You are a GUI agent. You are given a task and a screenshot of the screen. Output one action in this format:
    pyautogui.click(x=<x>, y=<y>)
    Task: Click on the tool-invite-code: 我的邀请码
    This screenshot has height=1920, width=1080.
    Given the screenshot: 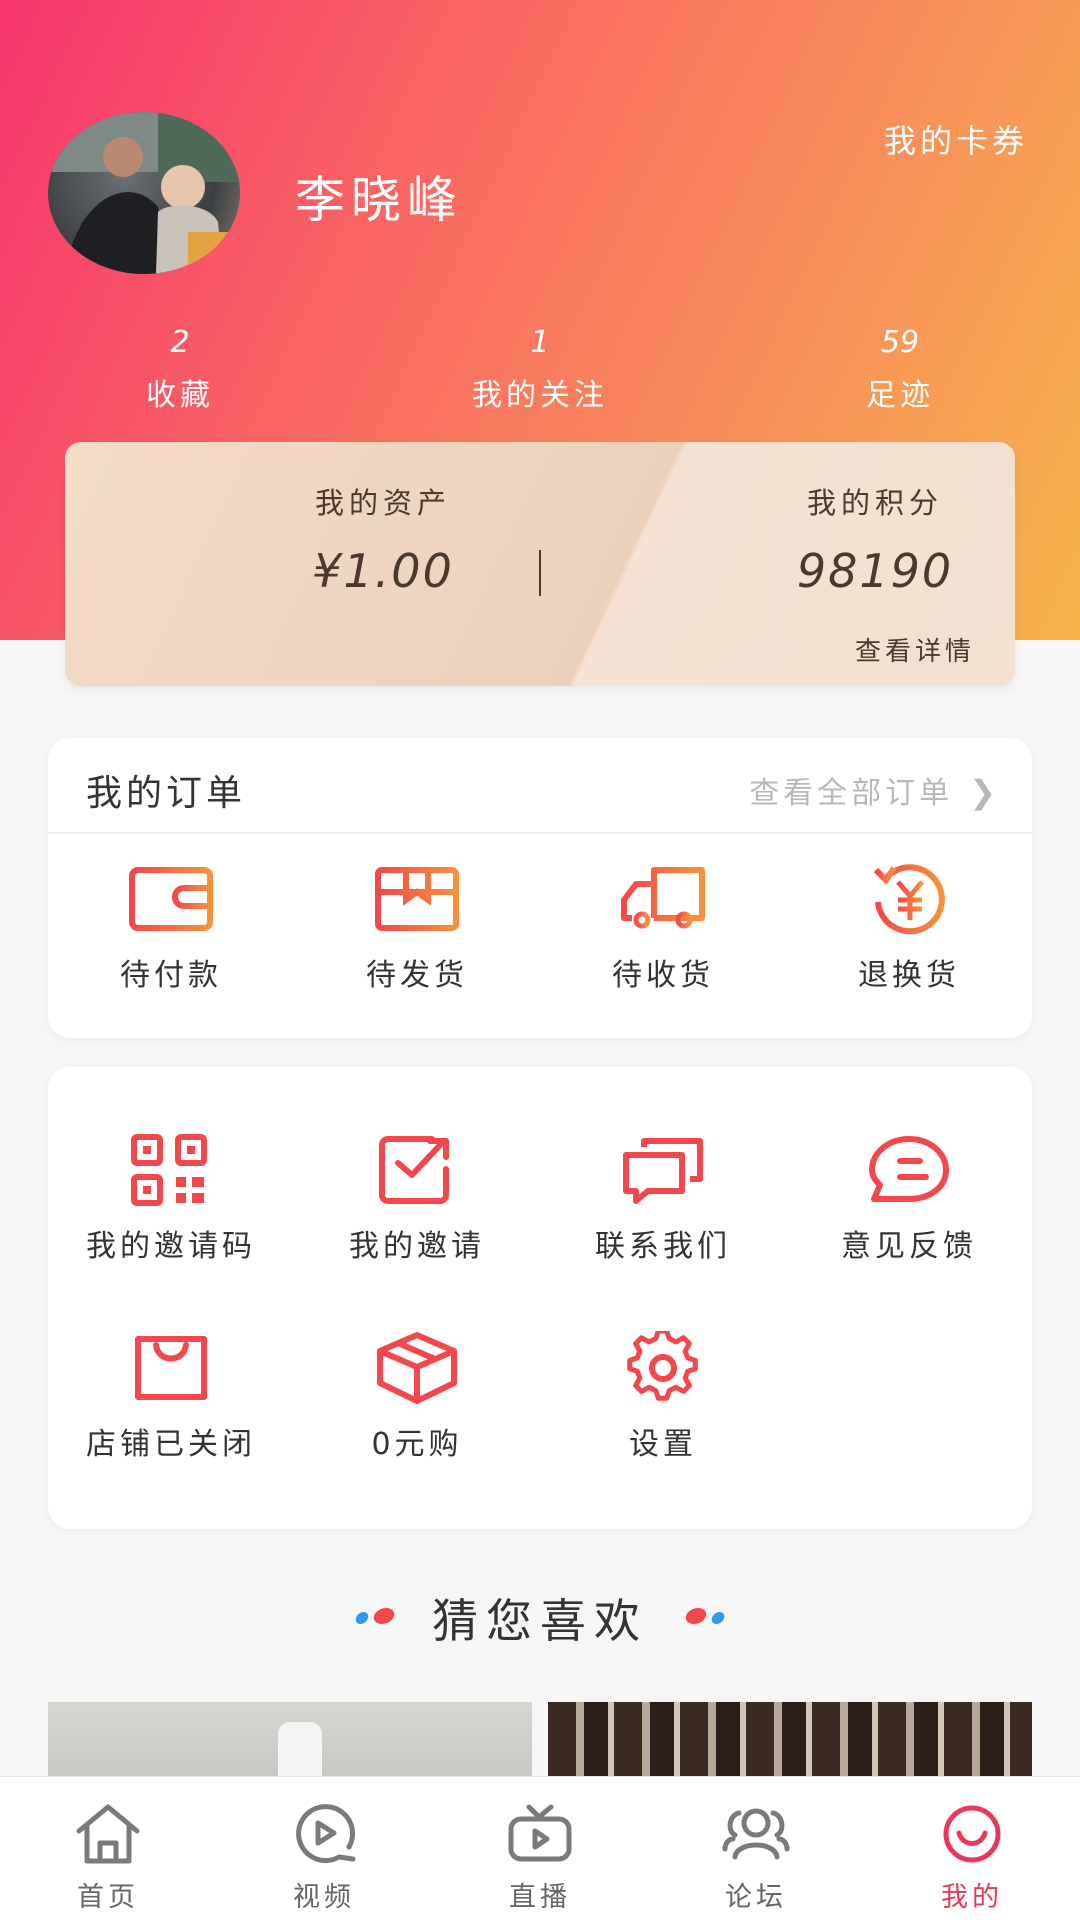 What is the action you would take?
    pyautogui.click(x=171, y=1199)
    